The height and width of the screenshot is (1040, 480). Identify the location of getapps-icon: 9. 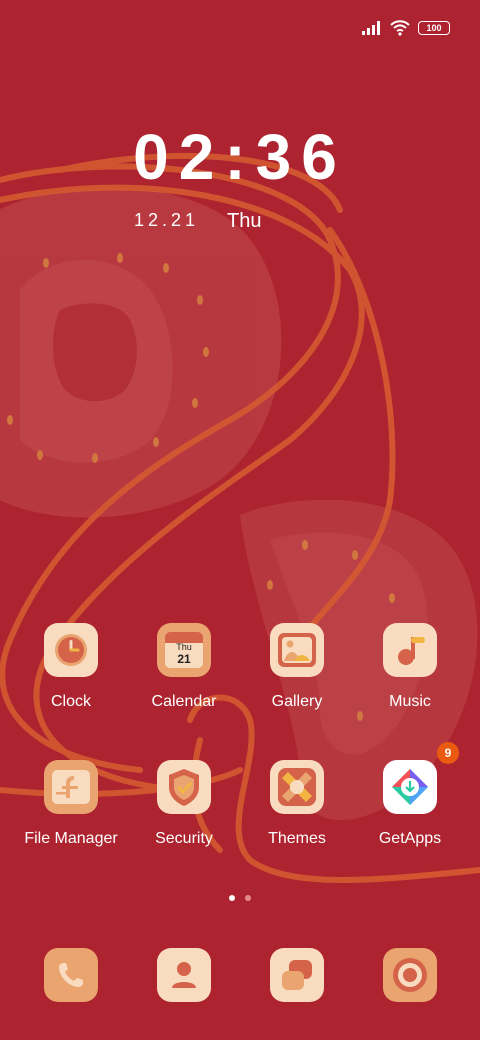
(421, 778).